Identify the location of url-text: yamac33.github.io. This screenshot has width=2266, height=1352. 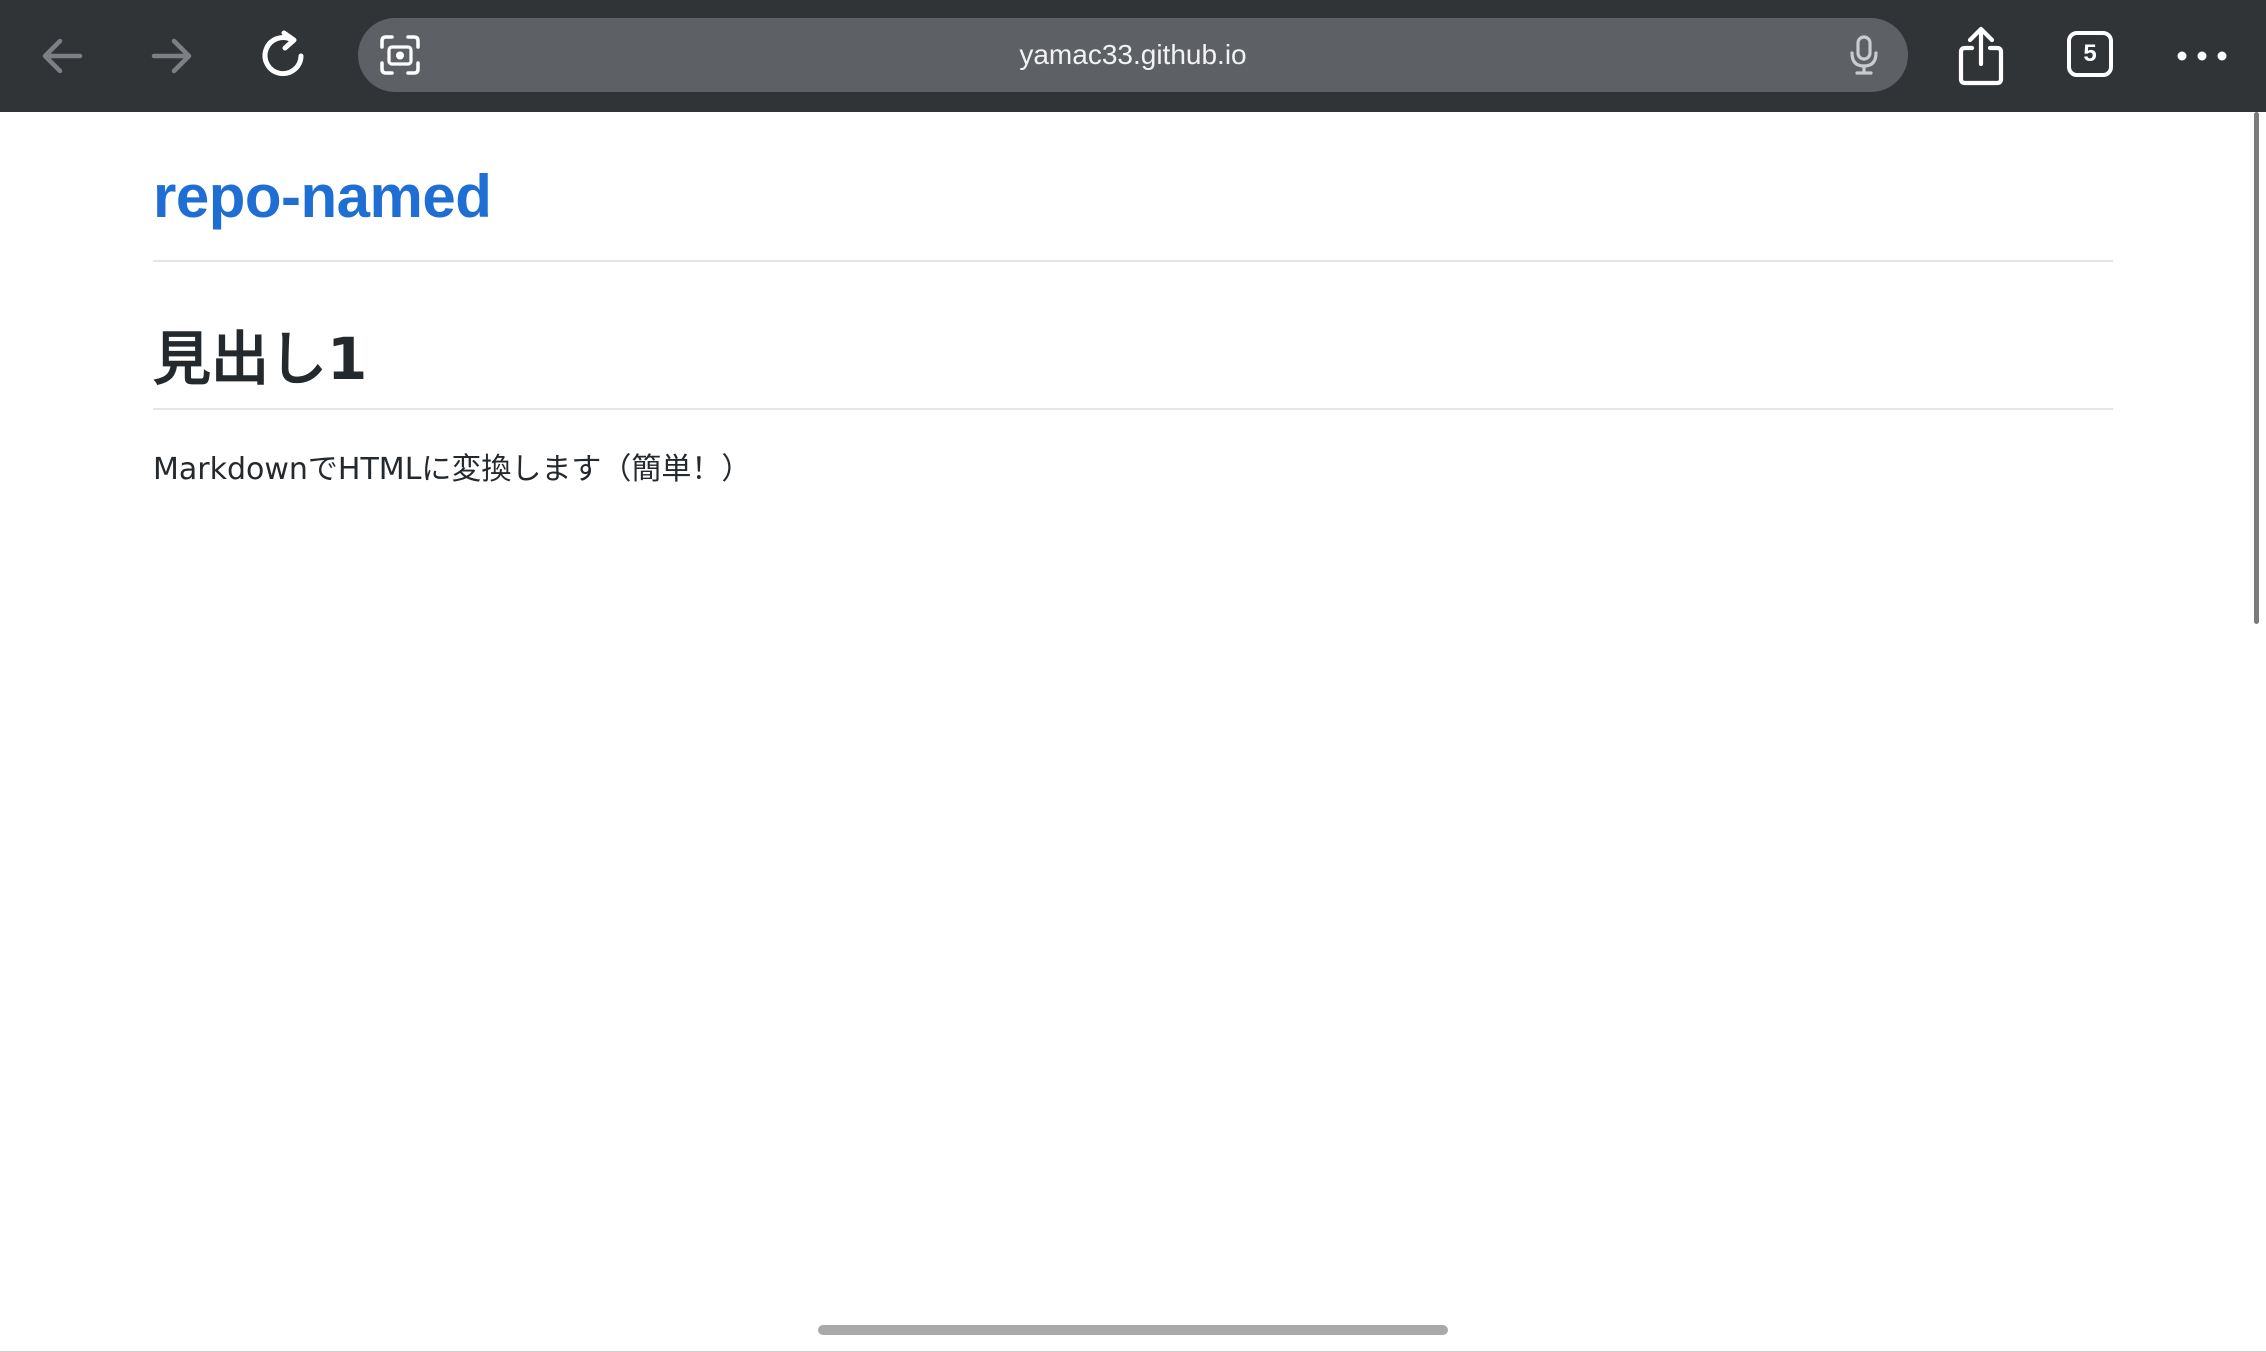
(1133, 55).